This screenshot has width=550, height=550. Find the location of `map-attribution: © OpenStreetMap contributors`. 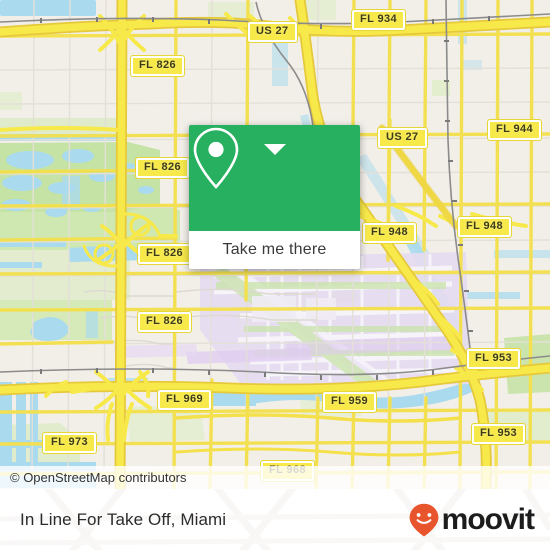

map-attribution: © OpenStreetMap contributors is located at coordinates (275, 477).